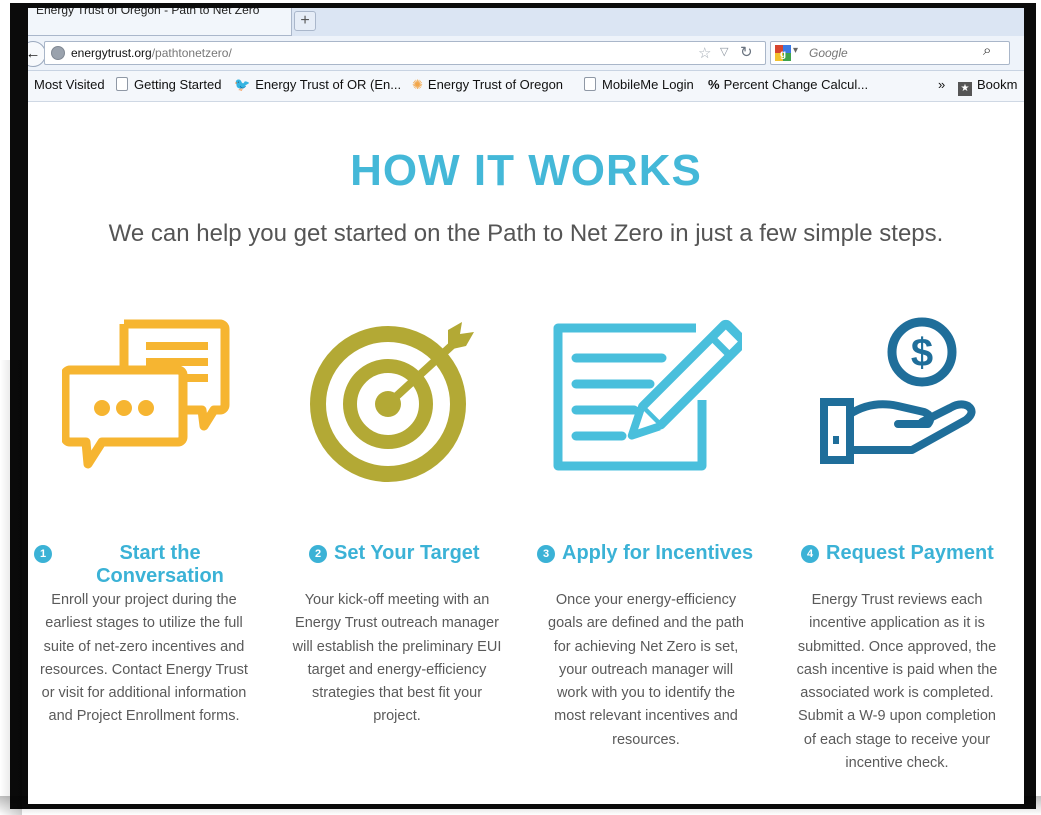 The image size is (1041, 815). I want to click on bookmark-mobileme-login: MobileMe Login, so click(639, 84).